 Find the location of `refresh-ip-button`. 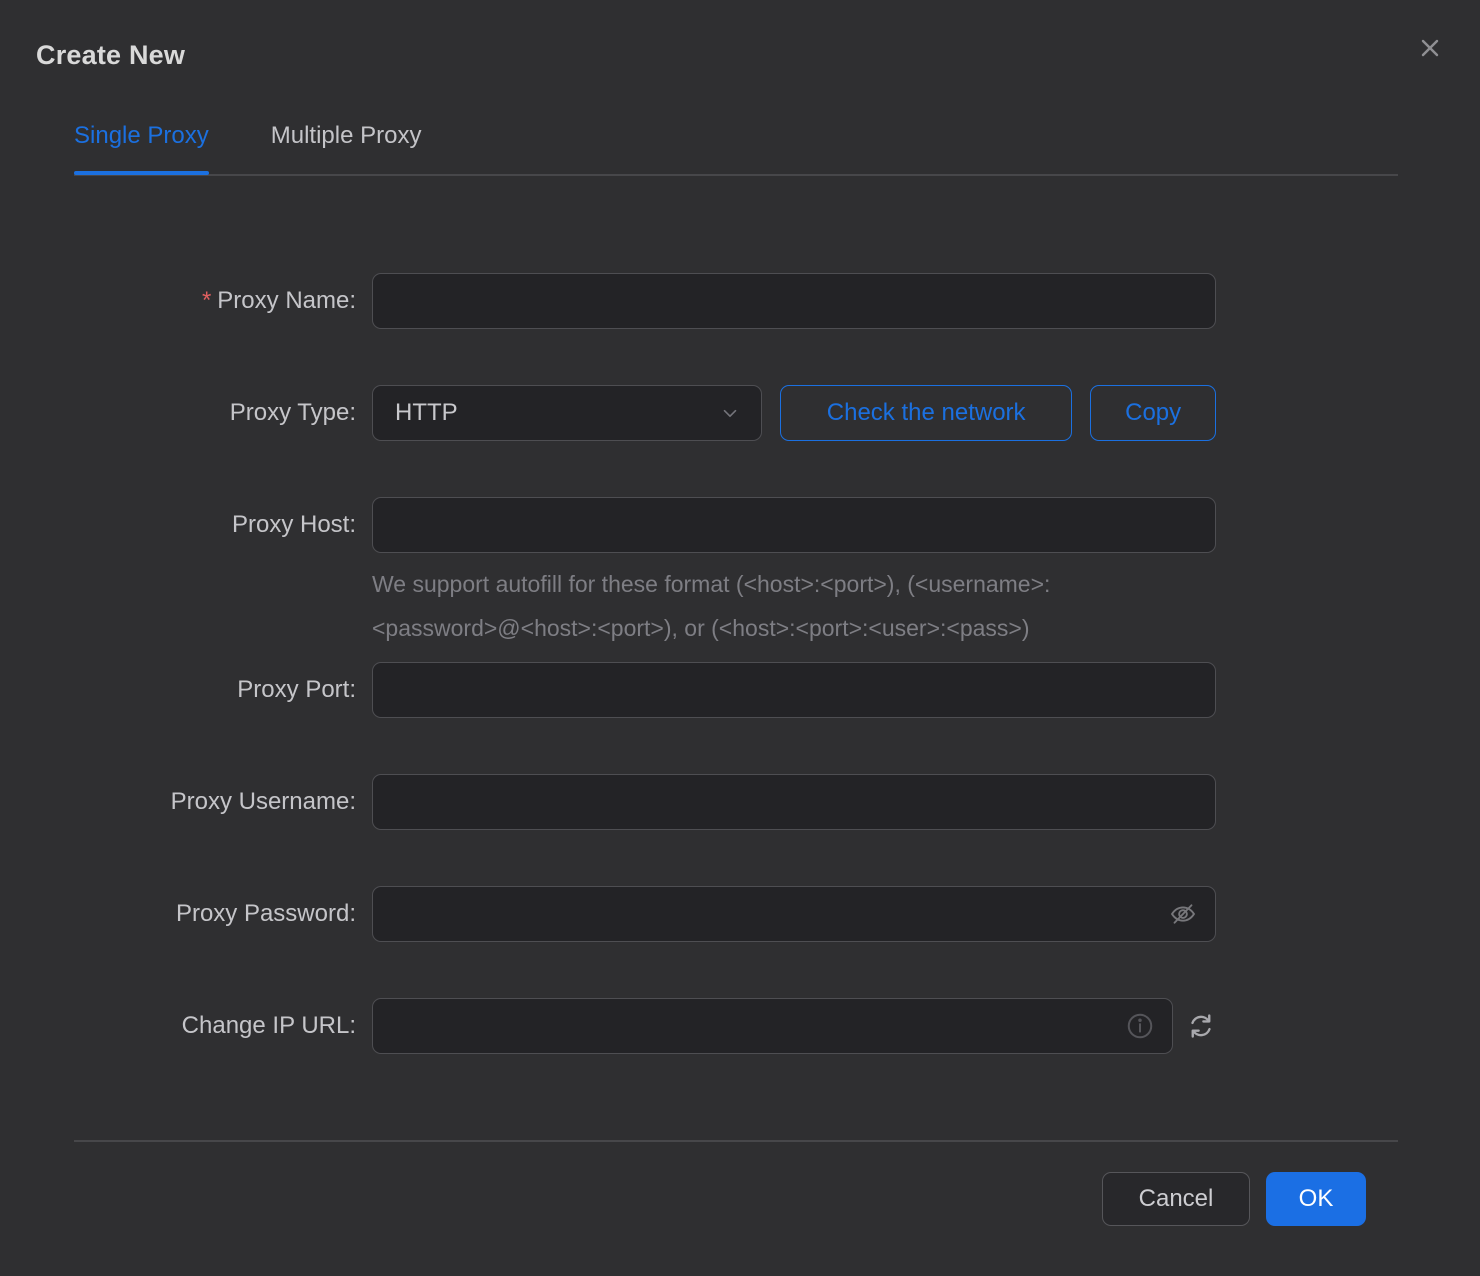

refresh-ip-button is located at coordinates (1201, 1026).